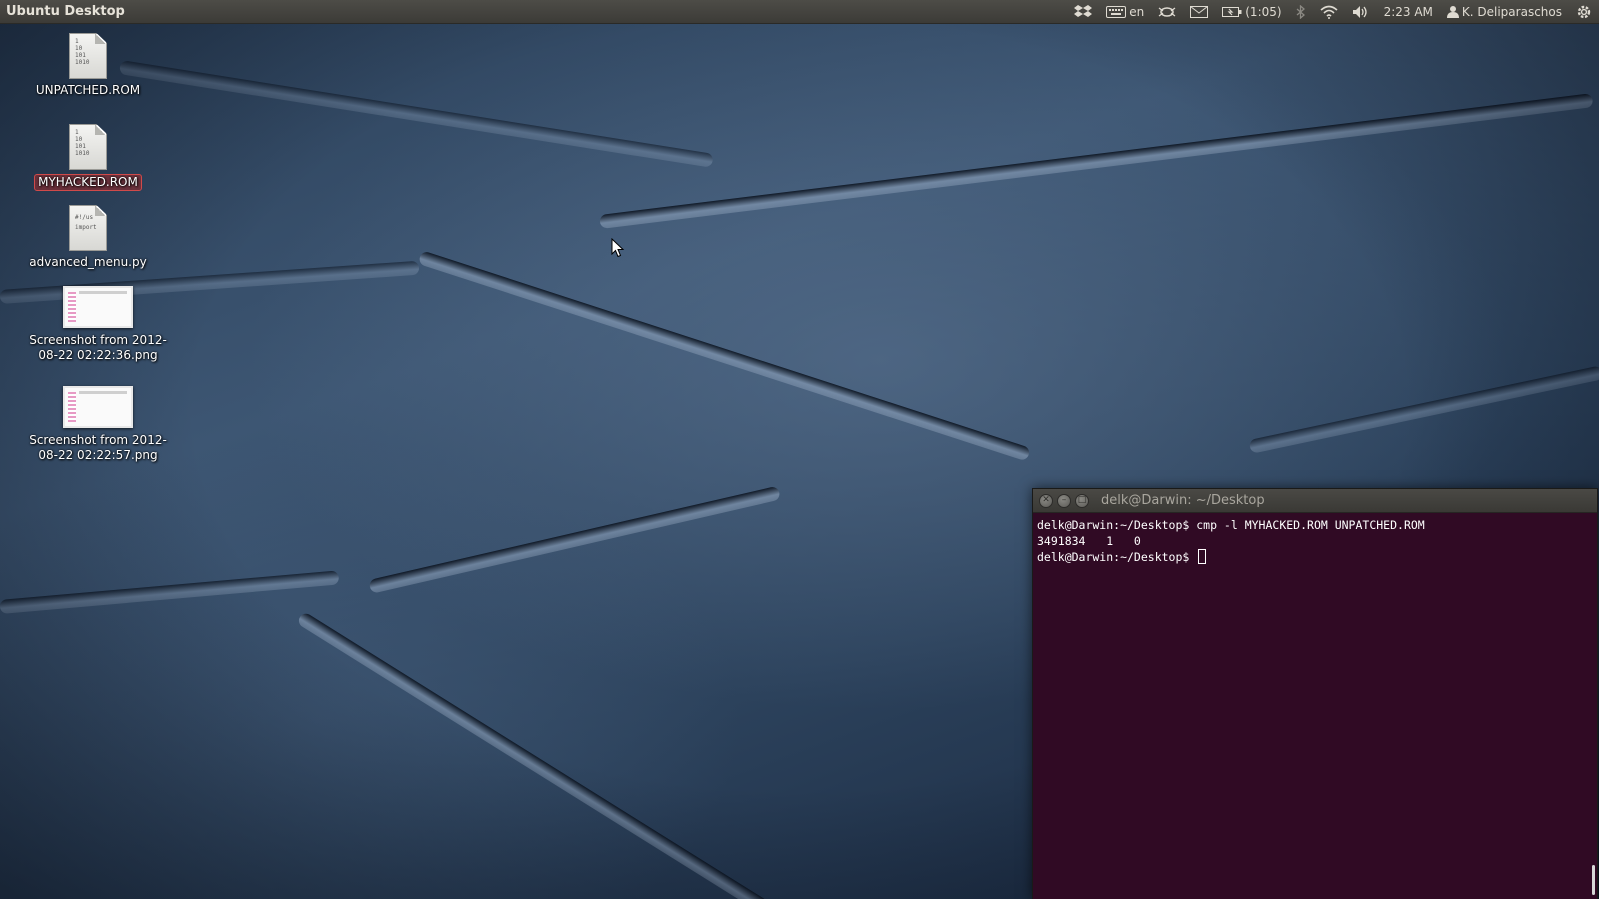 The width and height of the screenshot is (1599, 899). Describe the element at coordinates (1183, 500) in the screenshot. I see `terminal-title: delk@Darwin: ~/Desktop` at that location.